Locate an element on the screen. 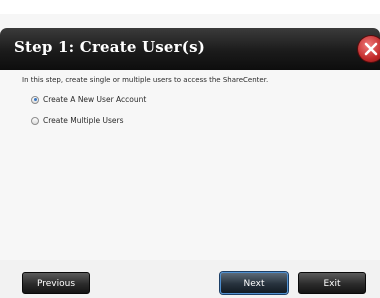 This screenshot has height=298, width=380. radio-multiple-users is located at coordinates (35, 120).